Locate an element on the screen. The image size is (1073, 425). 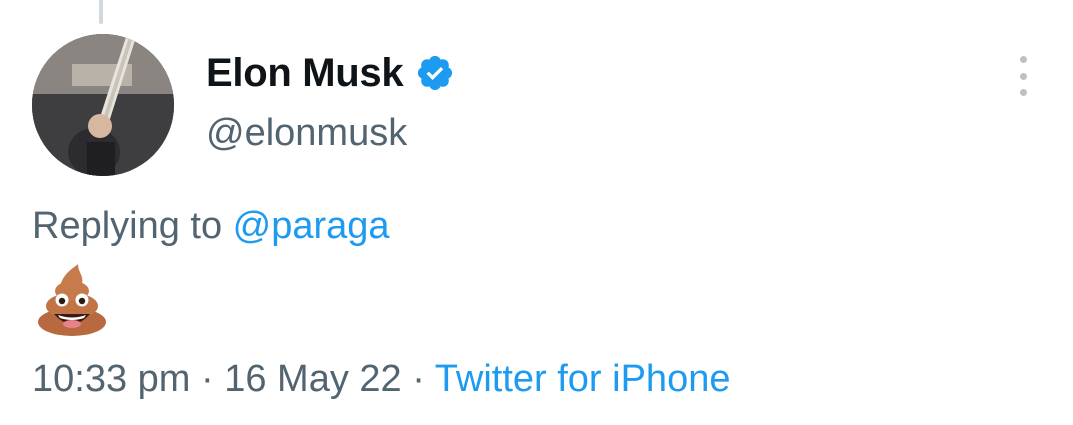
pile-of-poo-emoji-icon is located at coordinates (72, 300).